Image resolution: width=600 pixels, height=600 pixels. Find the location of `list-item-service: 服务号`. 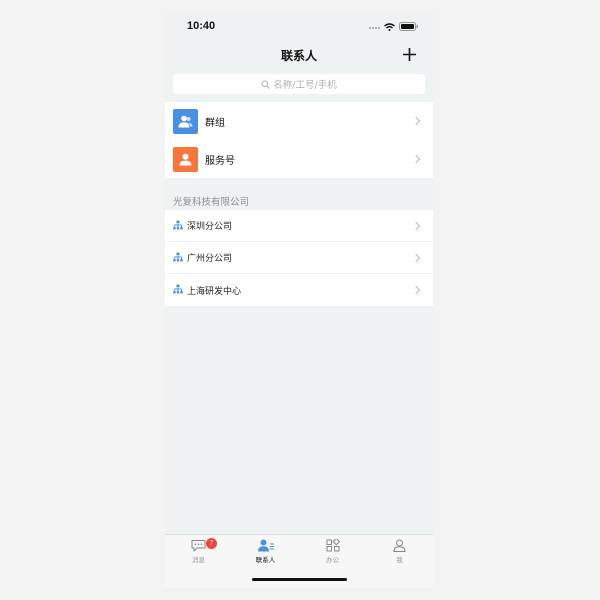

list-item-service: 服务号 is located at coordinates (299, 159).